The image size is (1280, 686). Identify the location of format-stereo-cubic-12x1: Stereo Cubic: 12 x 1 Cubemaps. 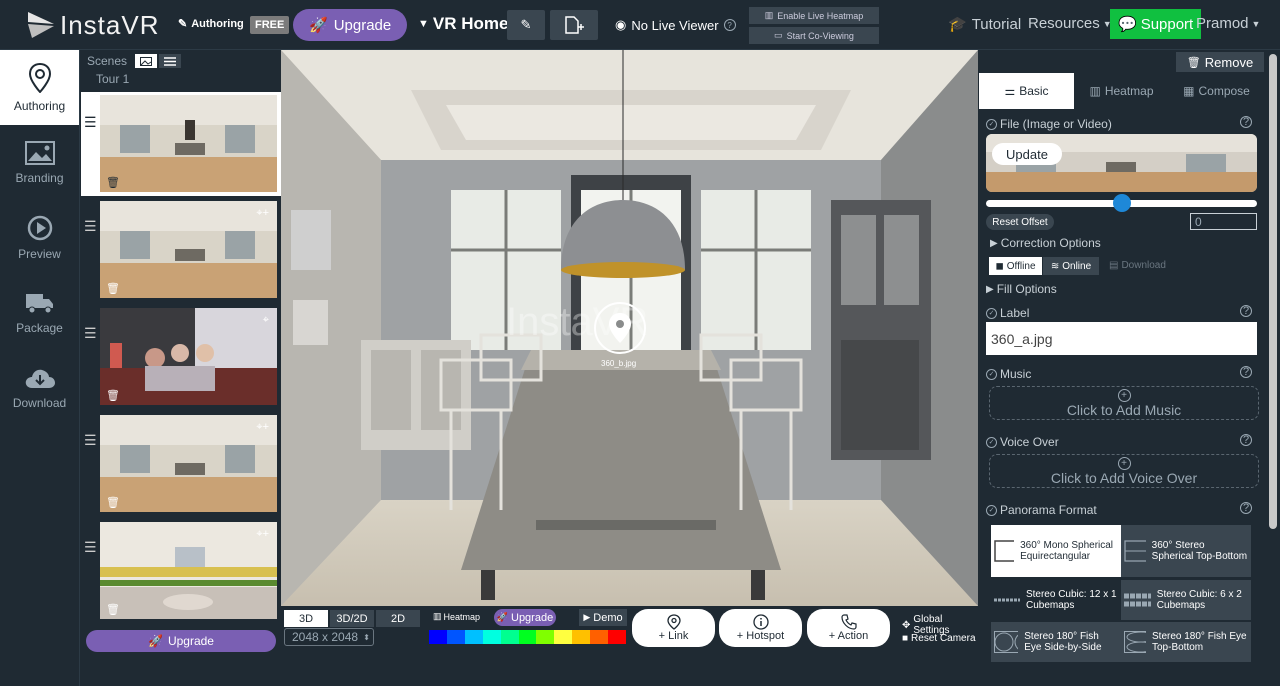
(1056, 600).